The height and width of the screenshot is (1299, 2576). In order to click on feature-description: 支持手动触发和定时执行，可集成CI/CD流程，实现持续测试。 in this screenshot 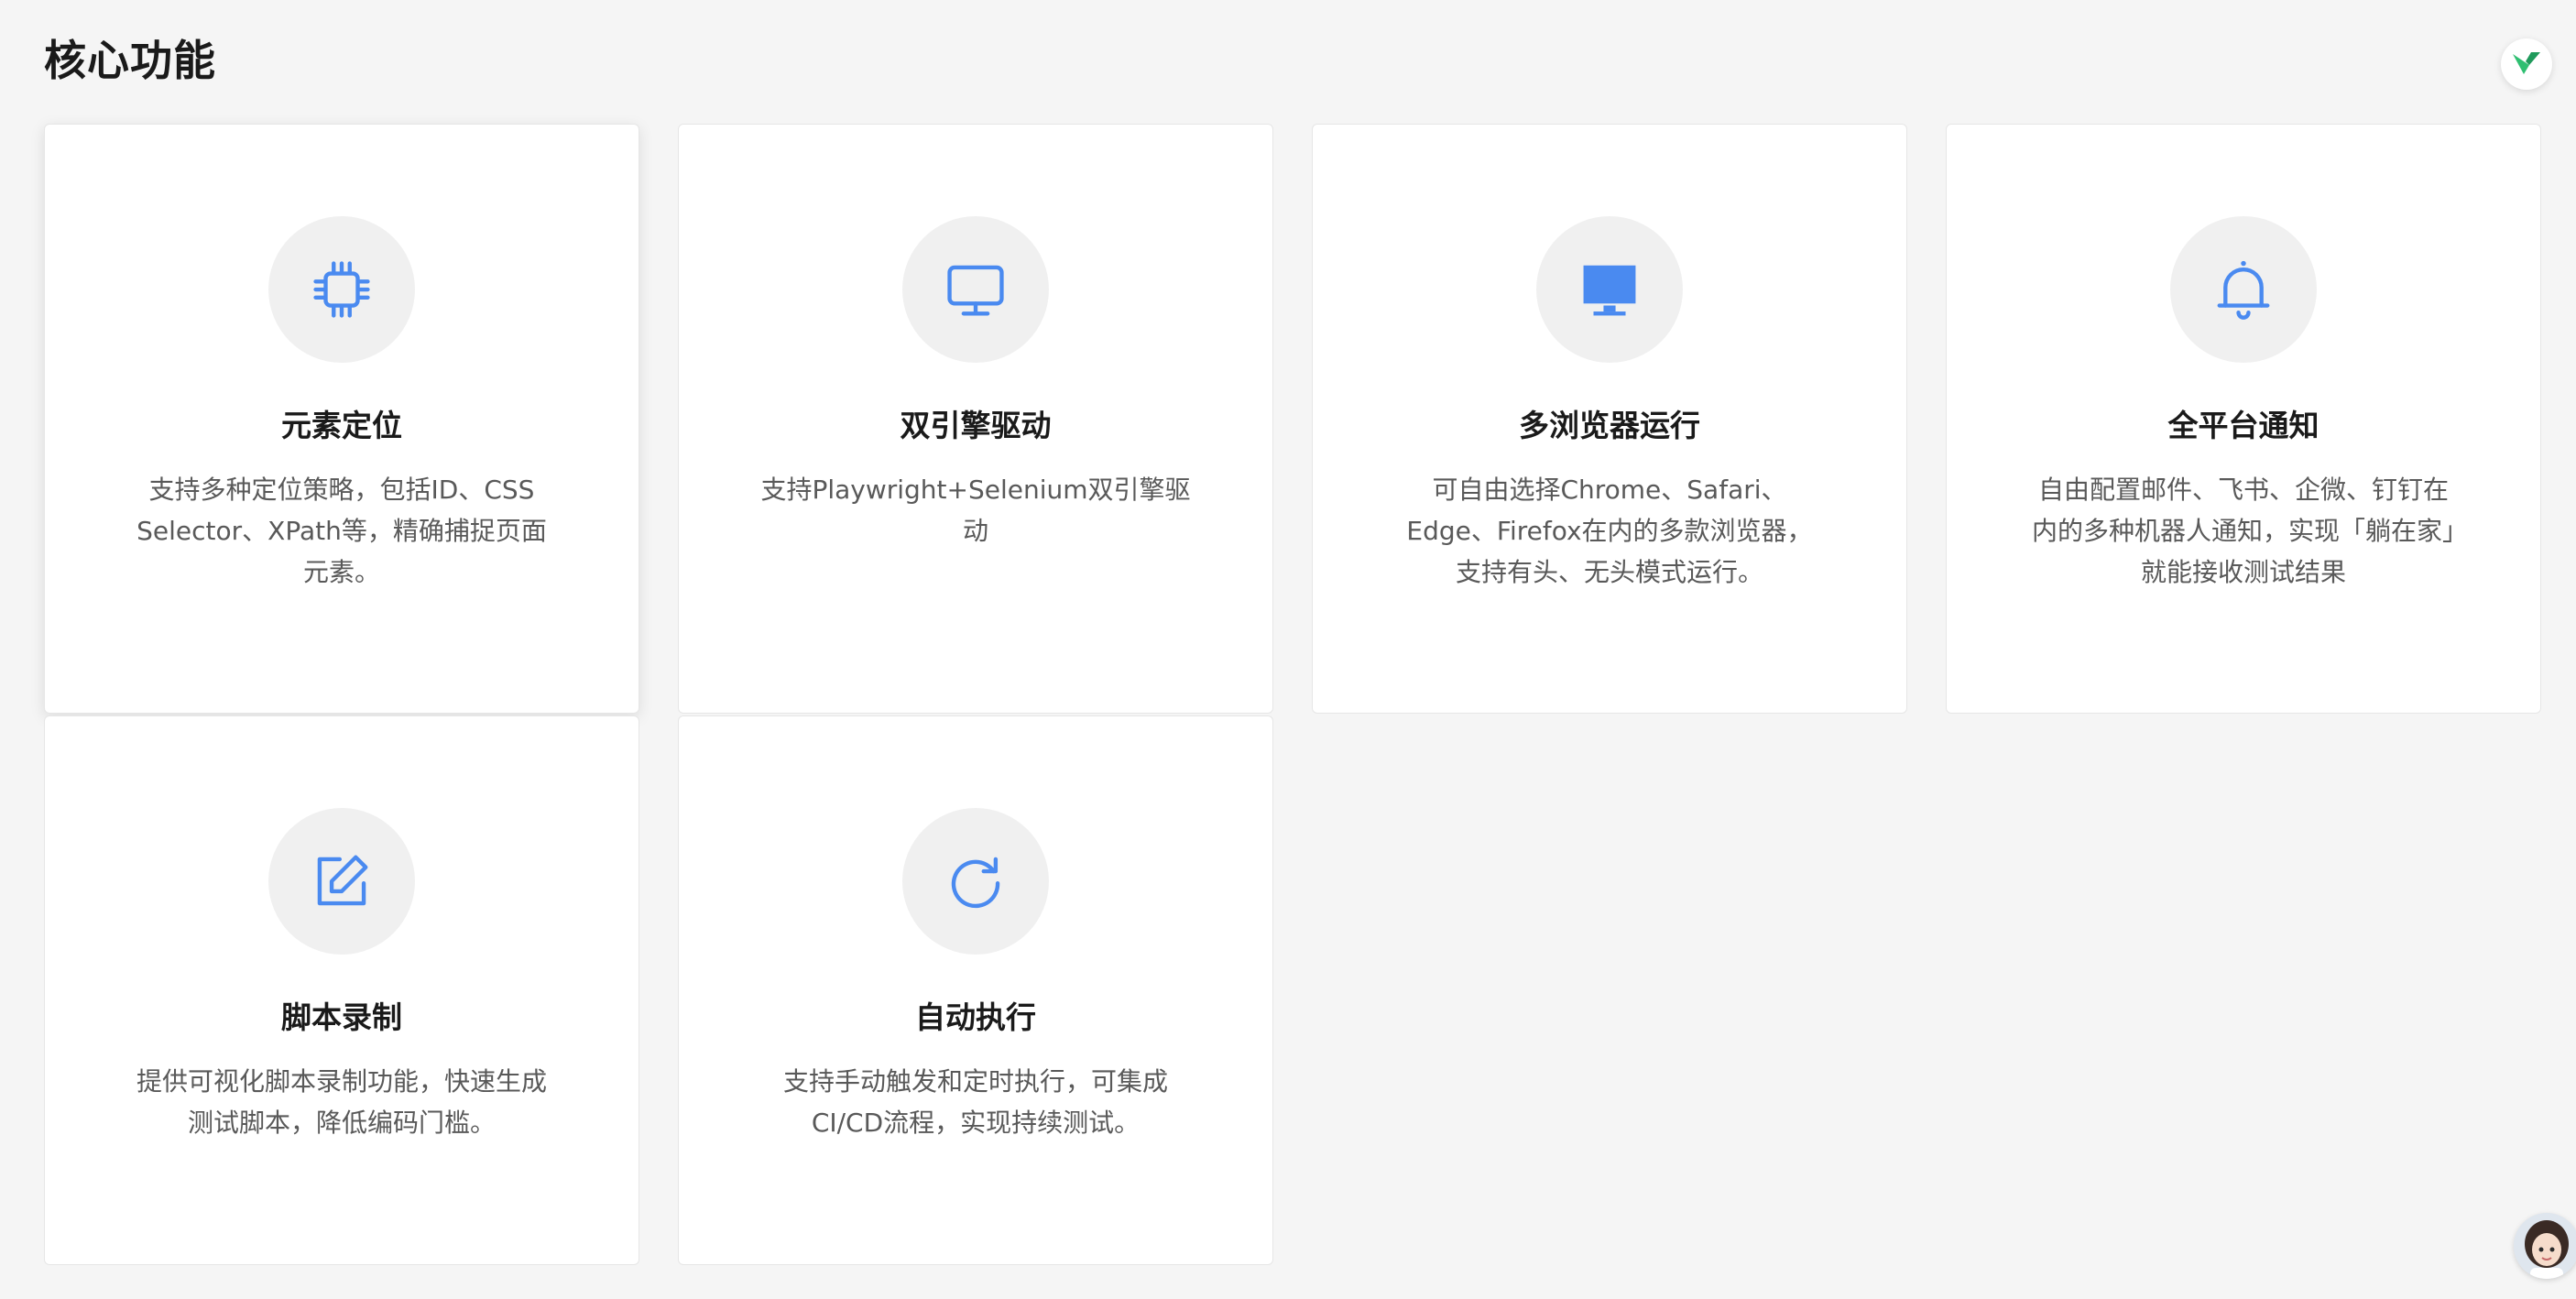, I will do `click(975, 1102)`.